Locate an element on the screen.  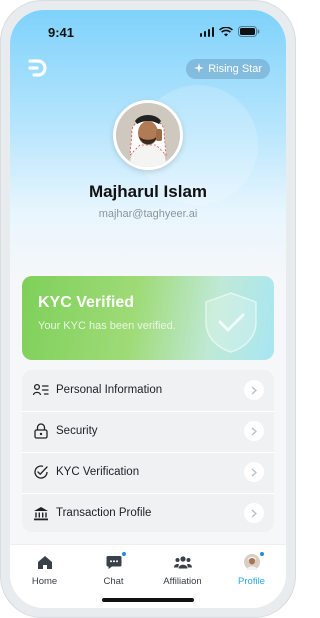
menu-item-label: Security is located at coordinates (77, 431).